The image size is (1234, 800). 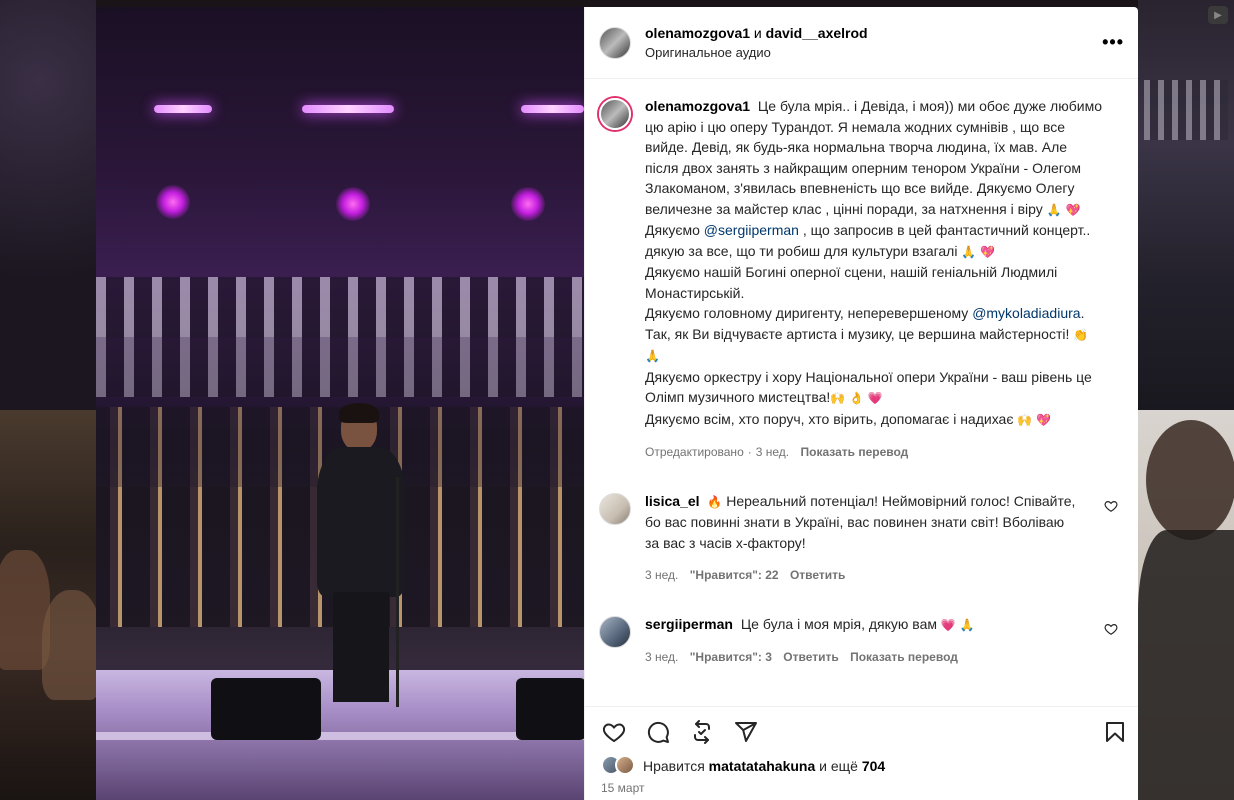 I want to click on comment-emoji: 🔥, so click(x=715, y=501).